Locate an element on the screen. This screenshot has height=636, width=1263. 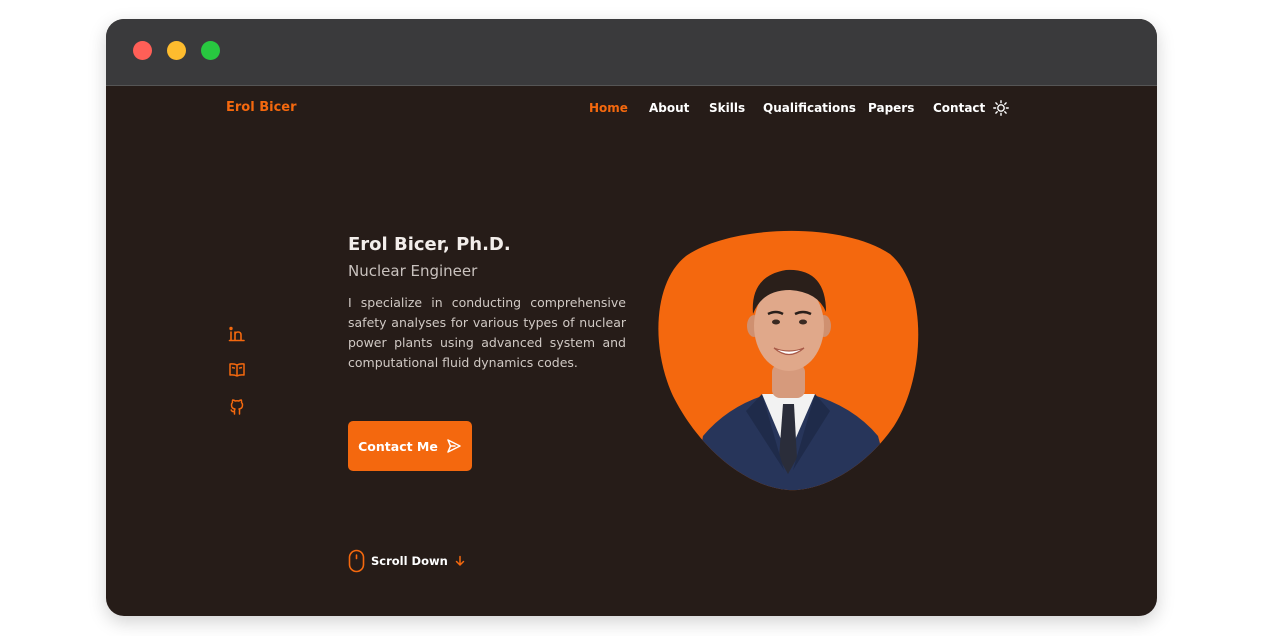
scroll-down-label: Scroll Down is located at coordinates (409, 561).